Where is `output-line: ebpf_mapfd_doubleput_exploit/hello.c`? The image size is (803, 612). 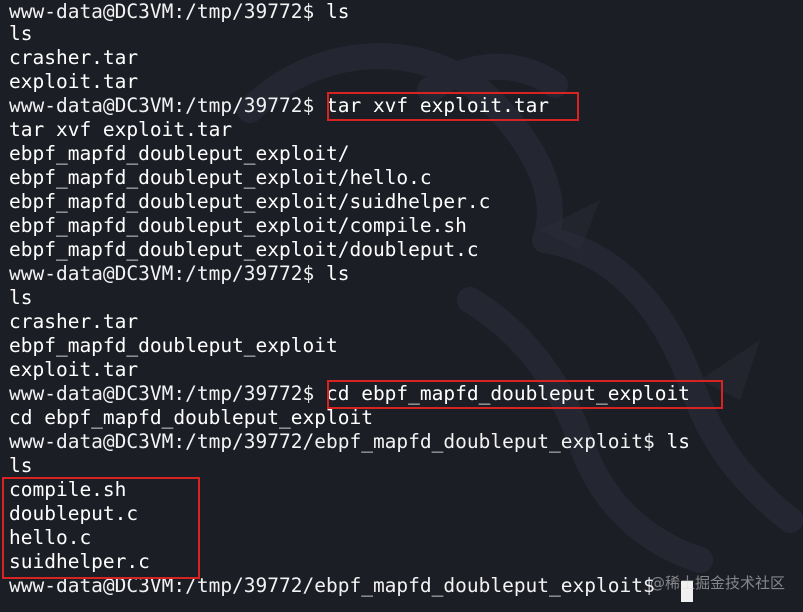
output-line: ebpf_mapfd_doubleput_exploit/hello.c is located at coordinates (220, 177).